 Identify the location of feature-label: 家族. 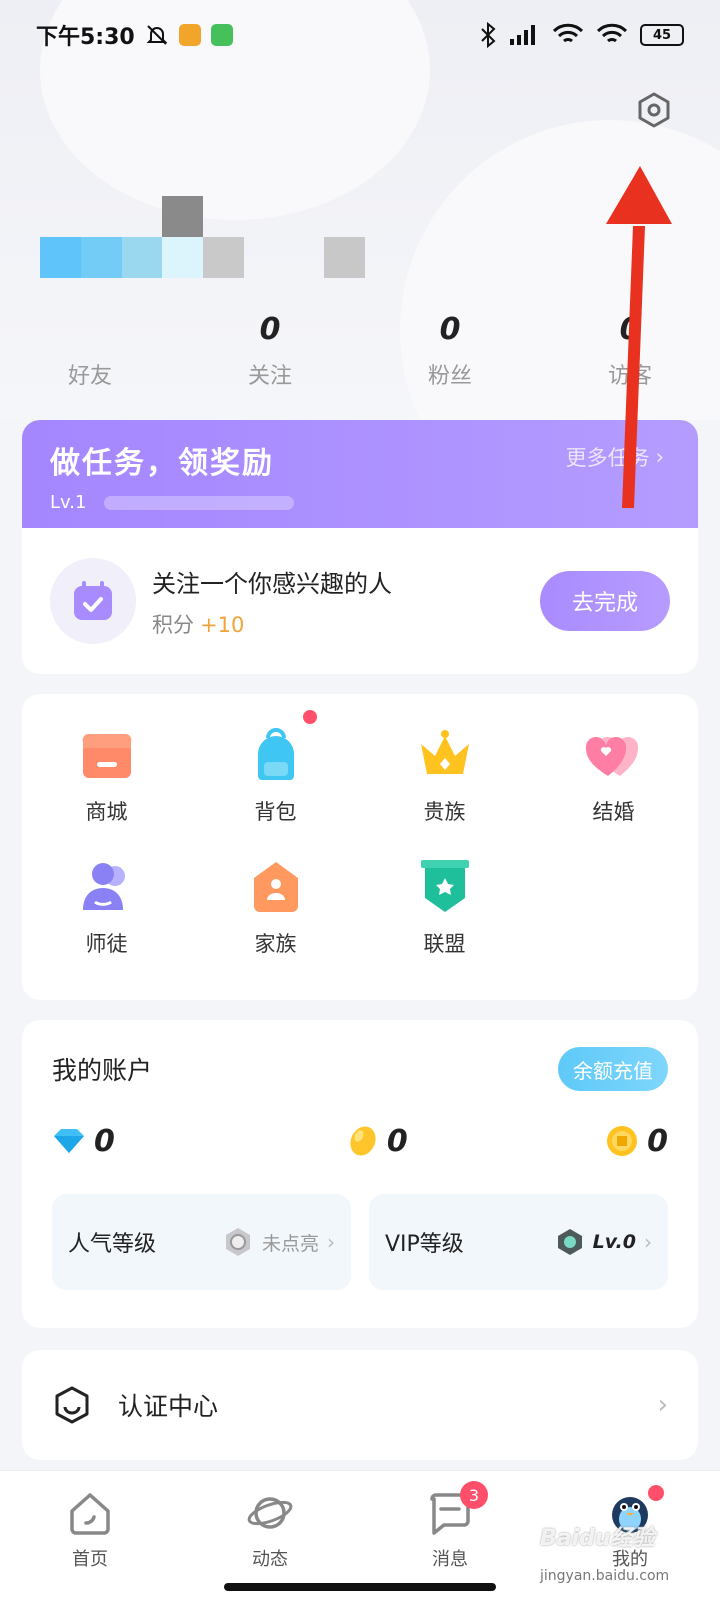
(275, 944).